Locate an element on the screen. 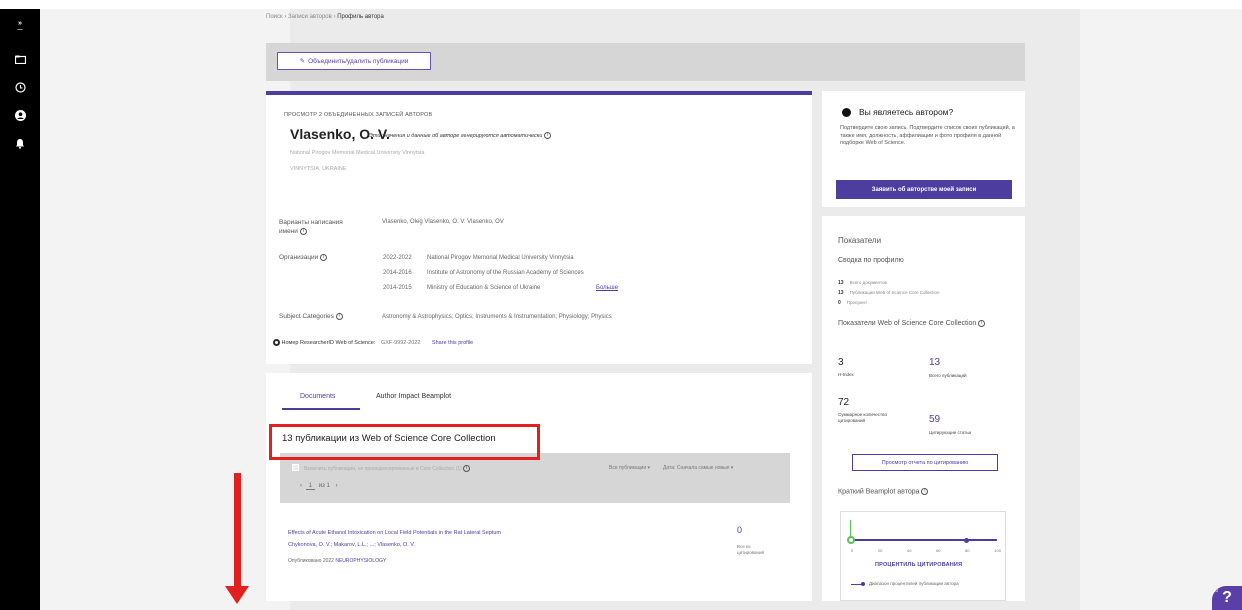  left-sidebar: » — is located at coordinates (20, 309).